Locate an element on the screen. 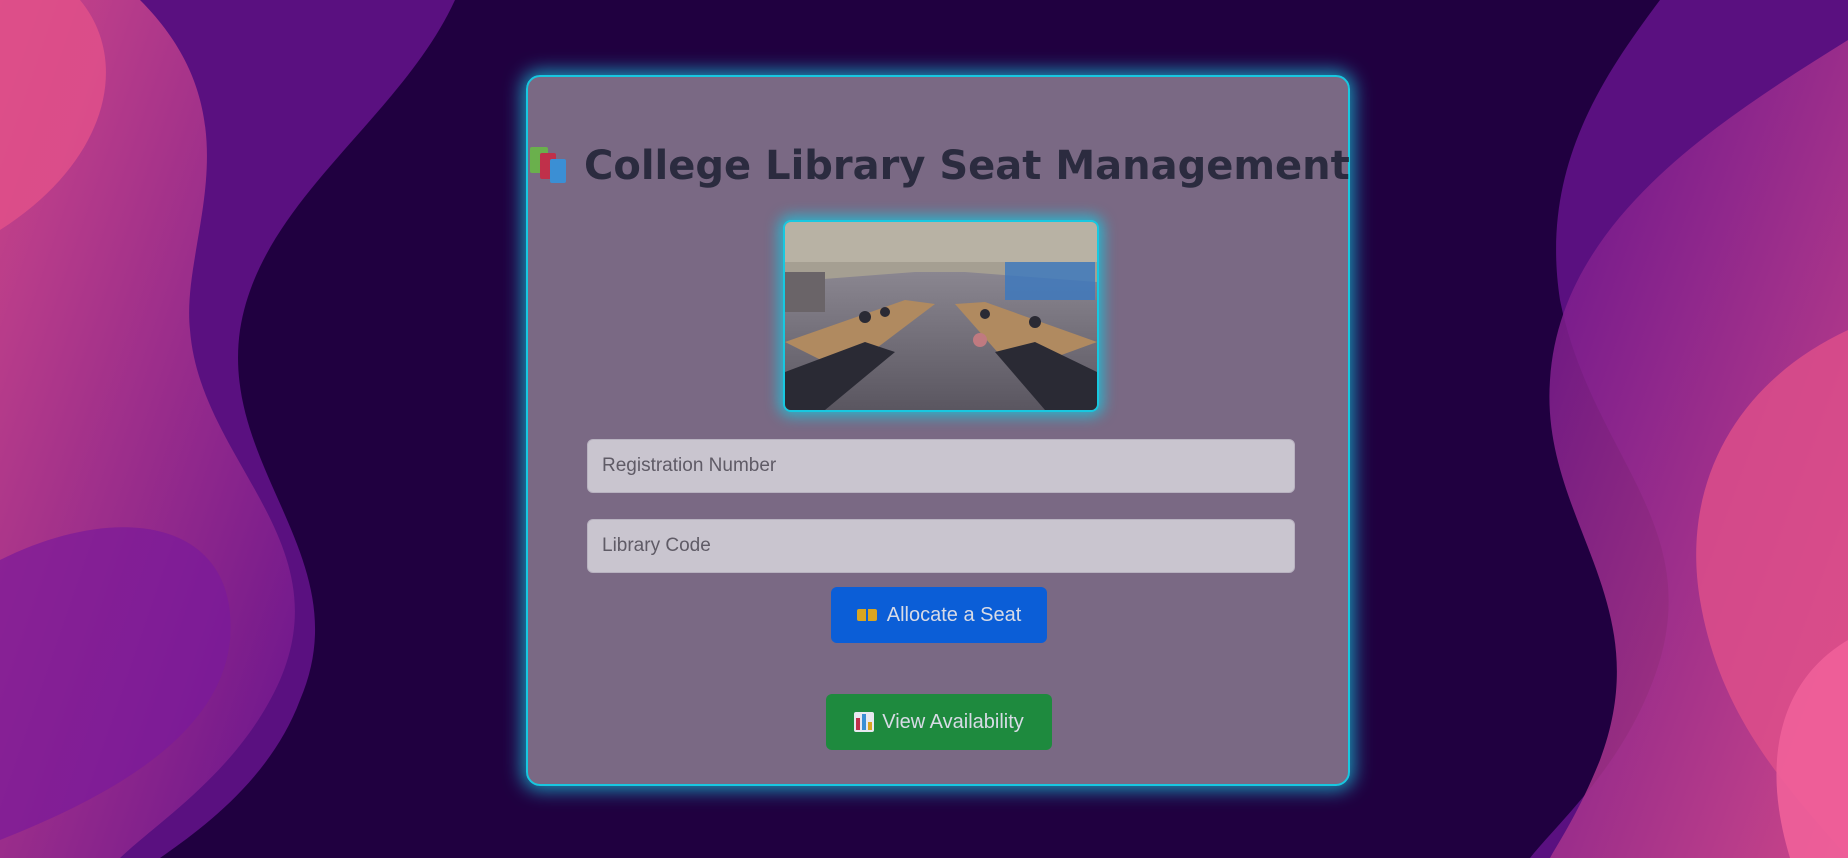 Image resolution: width=1848 pixels, height=858 pixels. view-availability-label: View Availability is located at coordinates (953, 721).